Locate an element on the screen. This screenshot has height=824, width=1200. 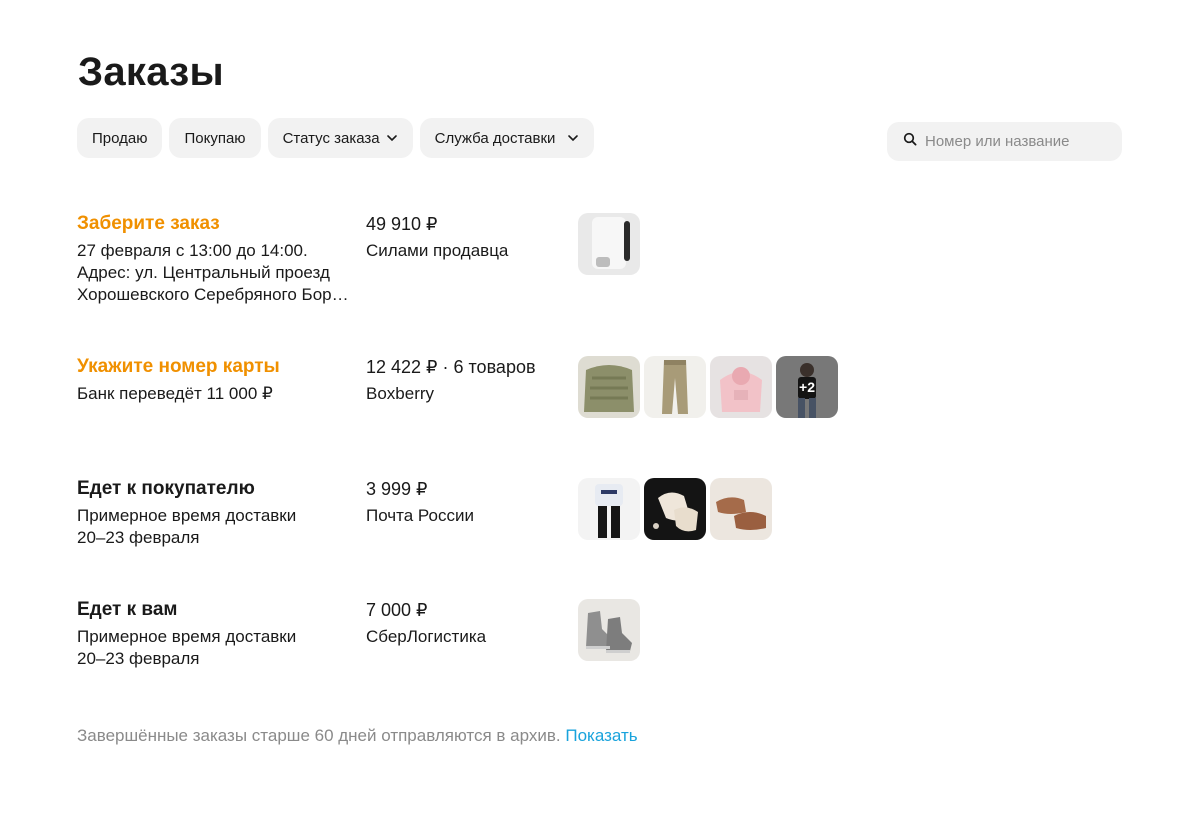
order-price-column: 49 910 ₽ Силами продавца is located at coordinates (466, 238).